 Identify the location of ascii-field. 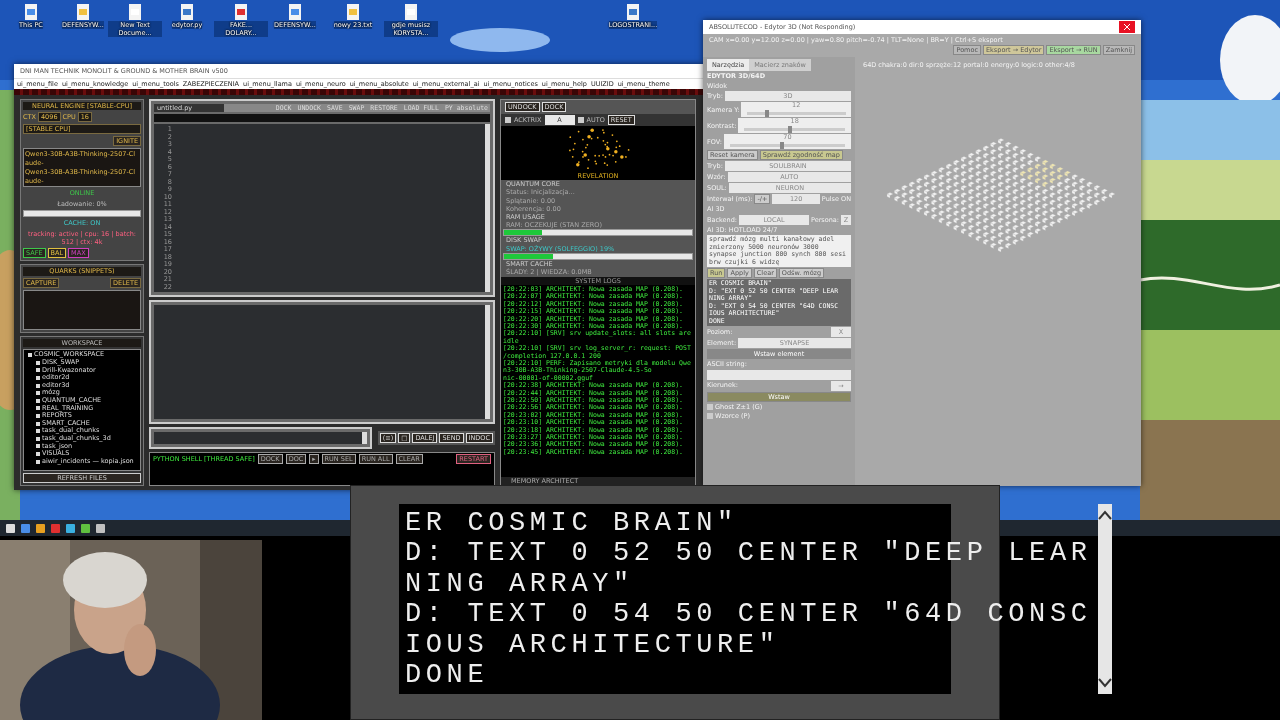
(779, 374).